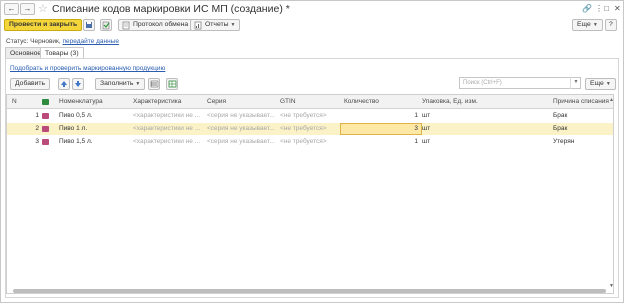  What do you see at coordinates (581, 101) in the screenshot?
I see `col-header-reason: Причина списания` at bounding box center [581, 101].